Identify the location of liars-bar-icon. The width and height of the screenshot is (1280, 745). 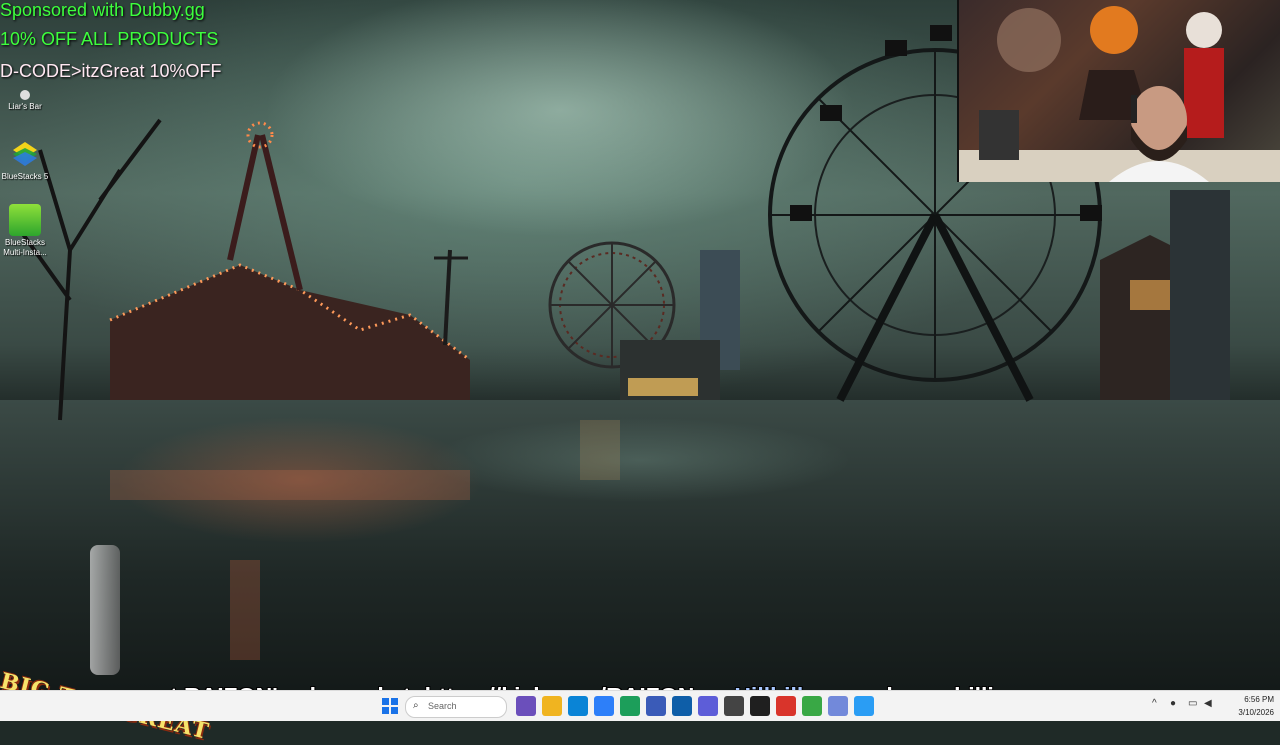
(25, 95).